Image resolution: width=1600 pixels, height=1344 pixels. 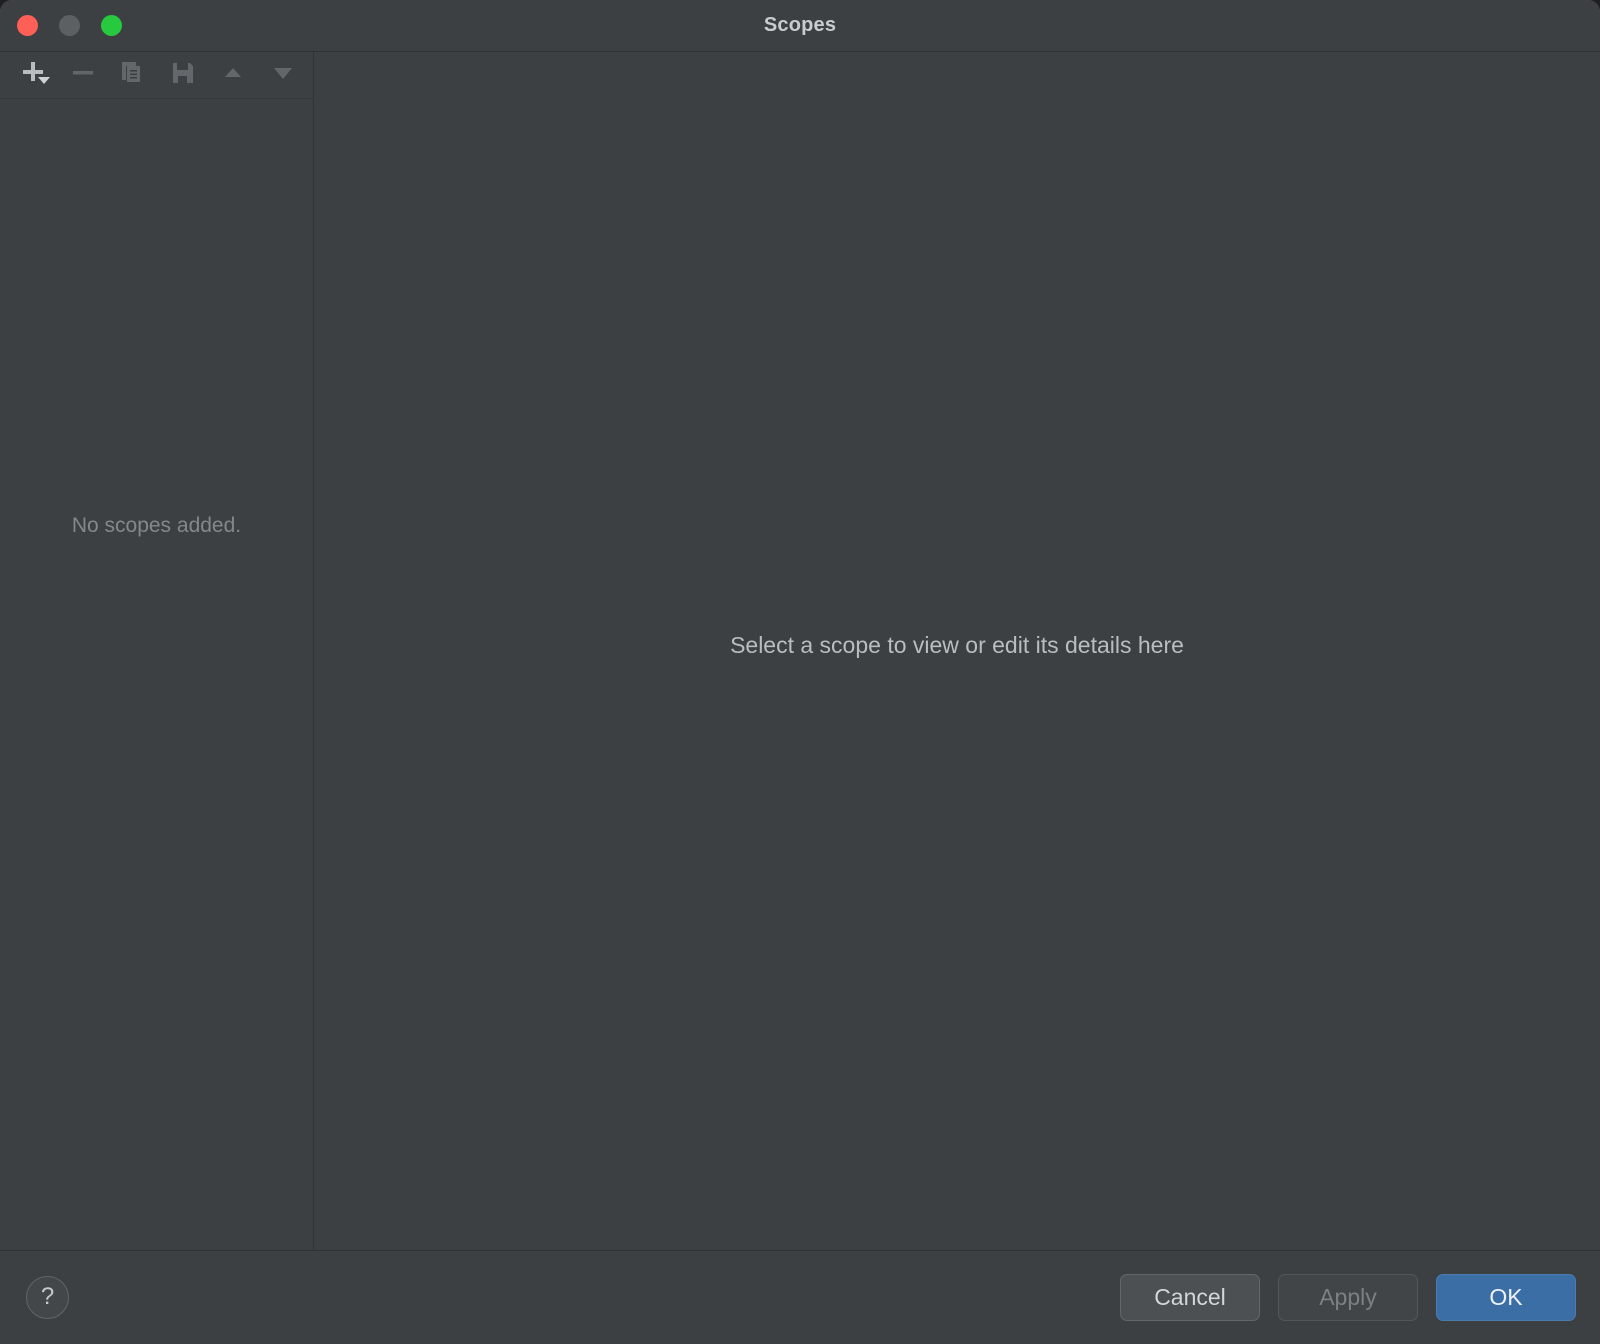 I want to click on apply-button: Apply, so click(x=1348, y=1297).